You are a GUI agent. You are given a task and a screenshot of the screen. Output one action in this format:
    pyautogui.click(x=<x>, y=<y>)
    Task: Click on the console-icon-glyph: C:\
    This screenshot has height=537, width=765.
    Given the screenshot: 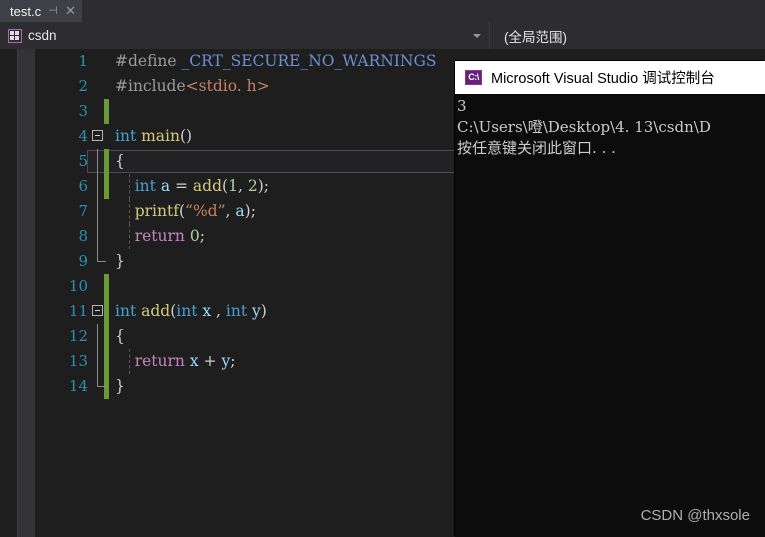 What is the action you would take?
    pyautogui.click(x=473, y=77)
    